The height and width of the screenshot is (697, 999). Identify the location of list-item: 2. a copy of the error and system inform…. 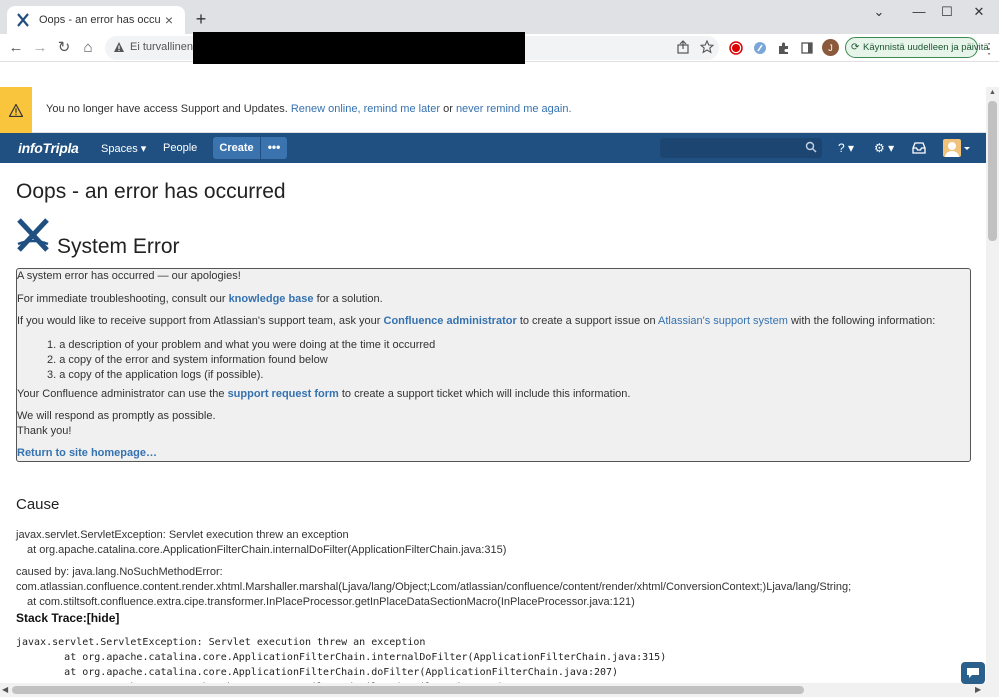
(187, 360).